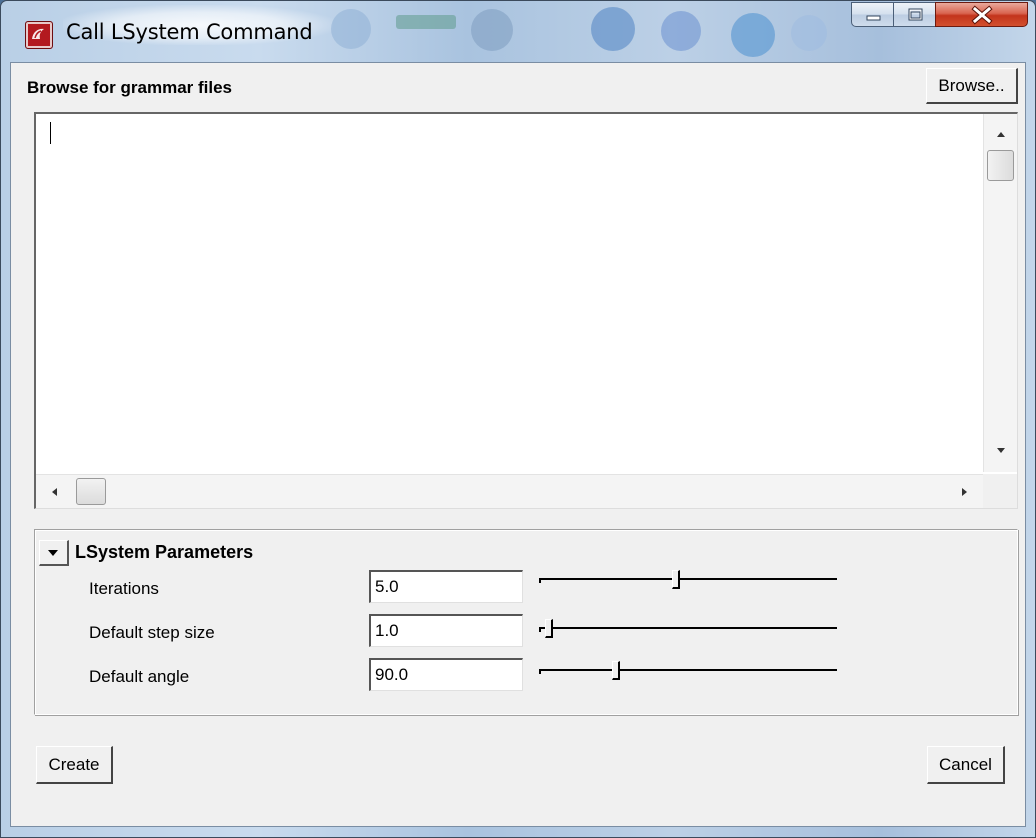  What do you see at coordinates (549, 628) in the screenshot?
I see `step-size-slider-handle` at bounding box center [549, 628].